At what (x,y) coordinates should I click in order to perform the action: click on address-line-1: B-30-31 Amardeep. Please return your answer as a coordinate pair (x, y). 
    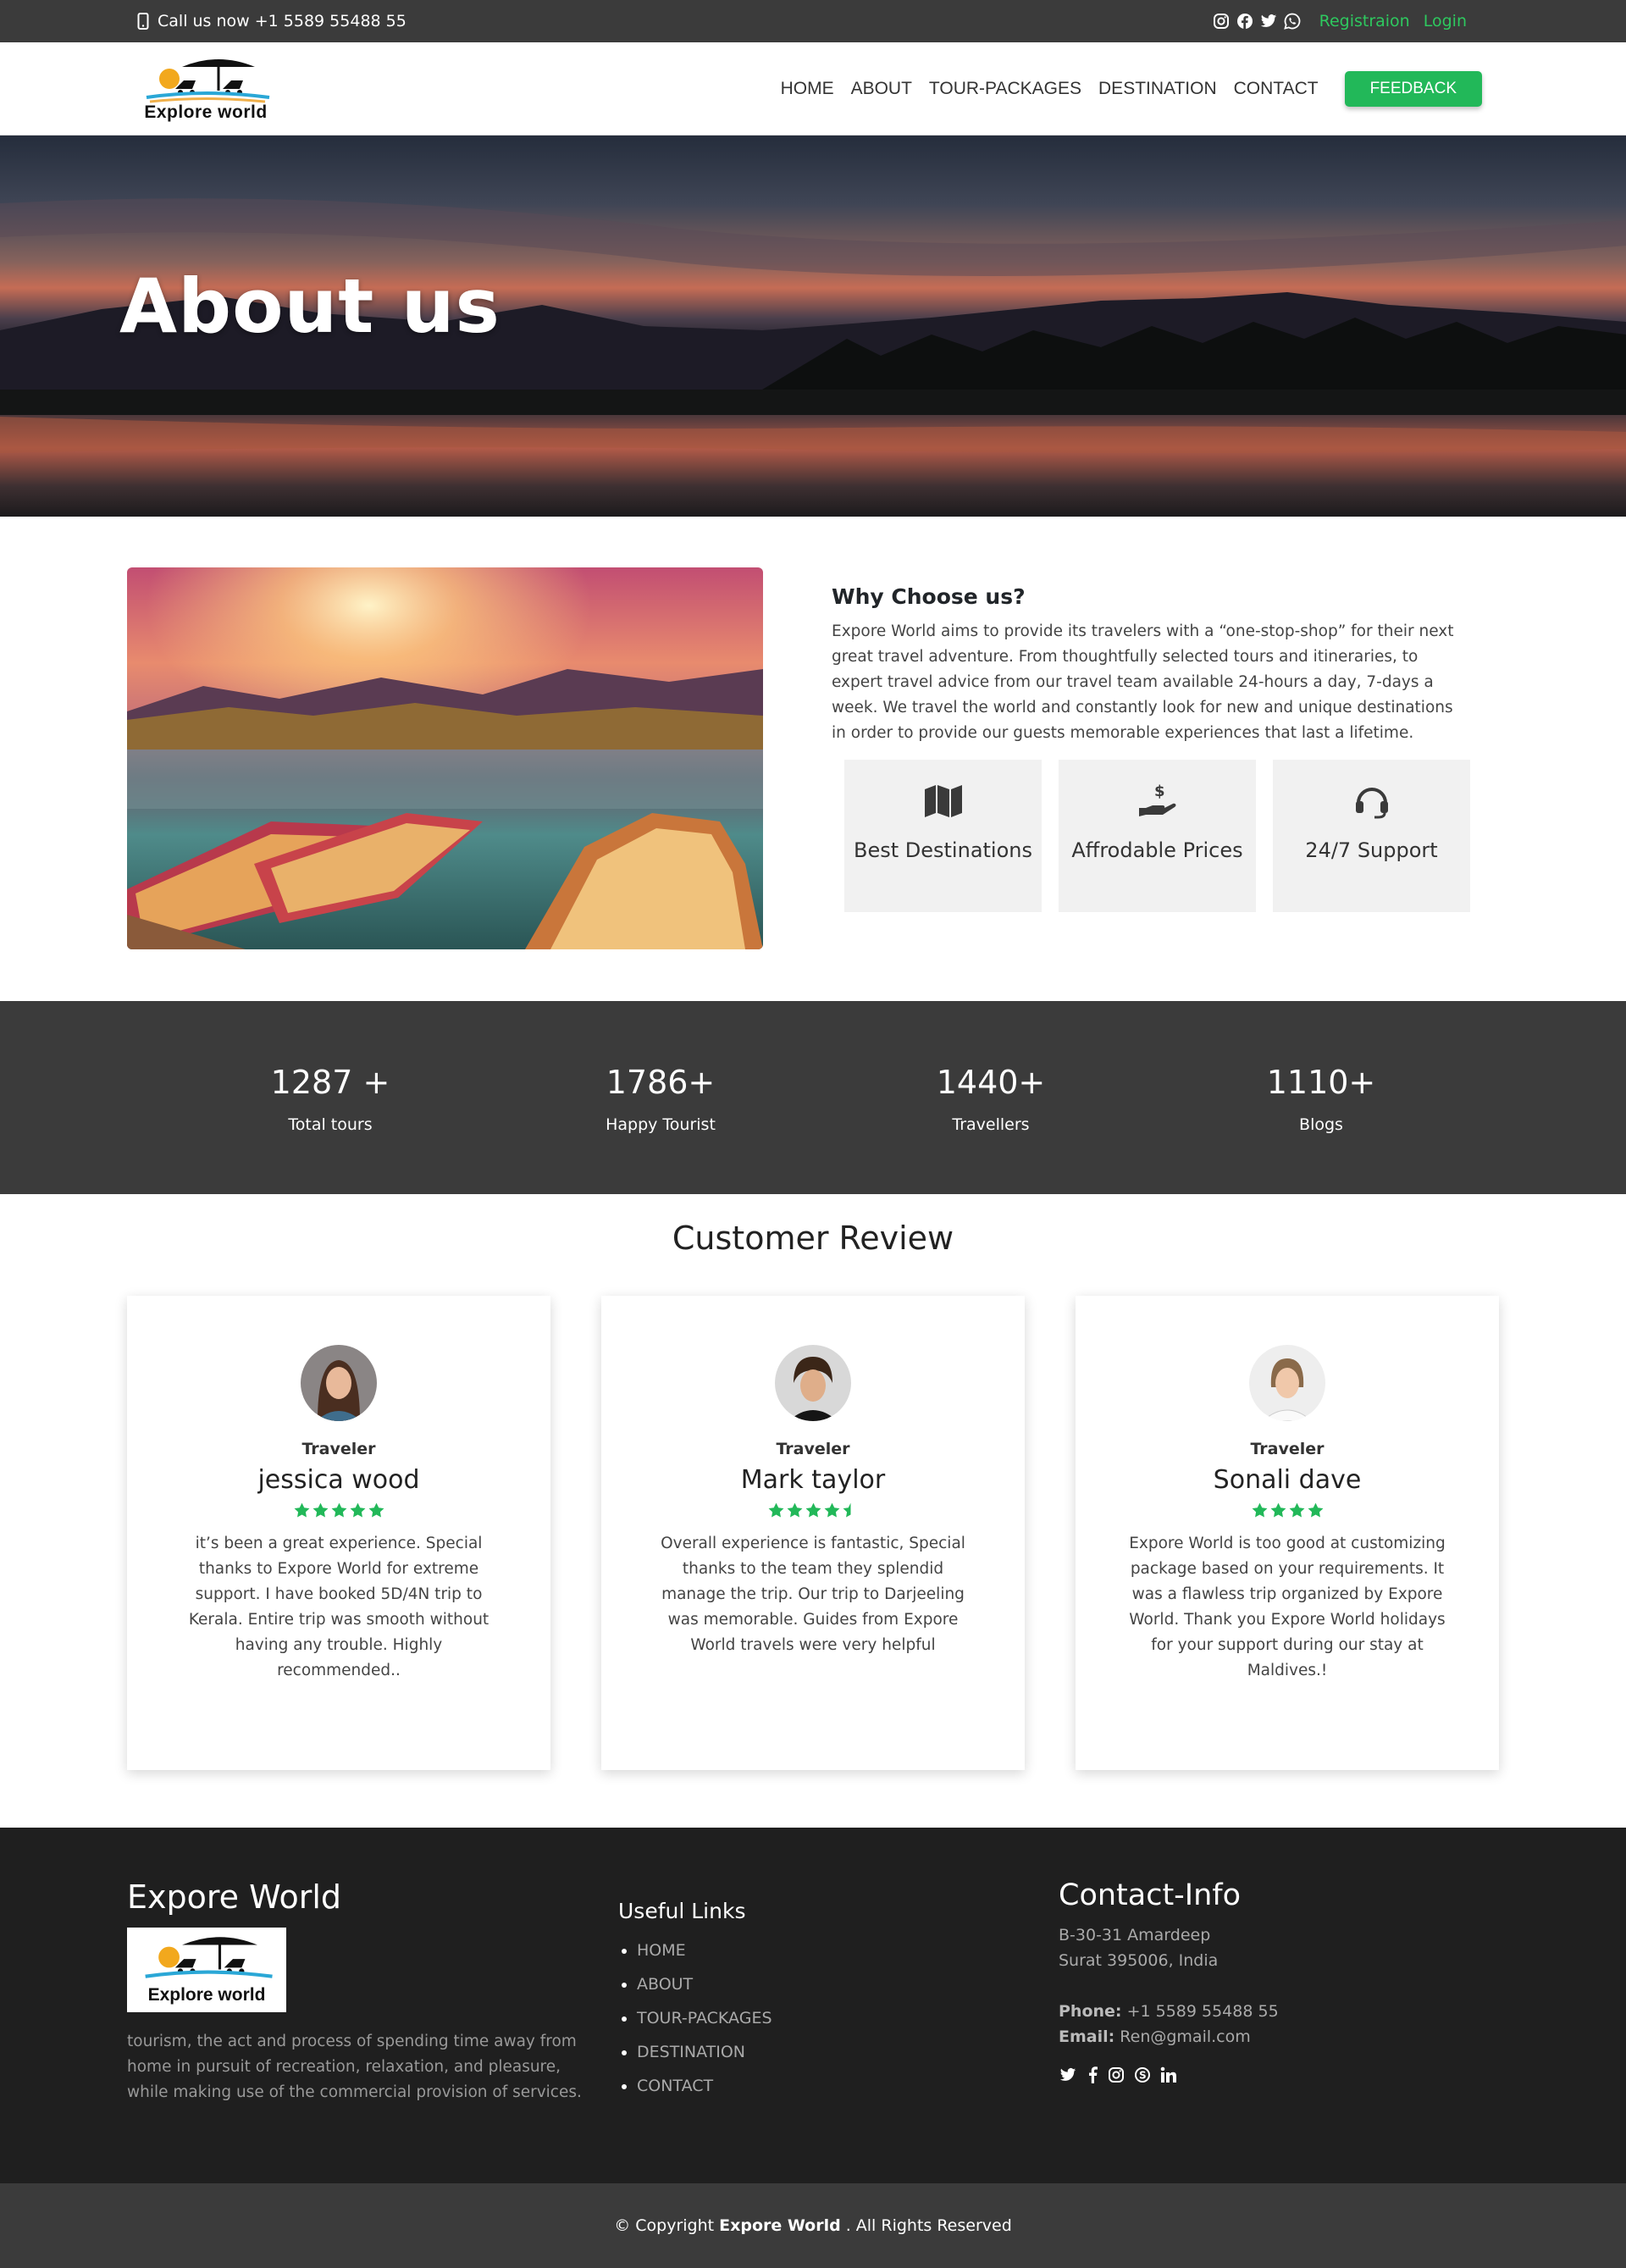
    Looking at the image, I should click on (1135, 1935).